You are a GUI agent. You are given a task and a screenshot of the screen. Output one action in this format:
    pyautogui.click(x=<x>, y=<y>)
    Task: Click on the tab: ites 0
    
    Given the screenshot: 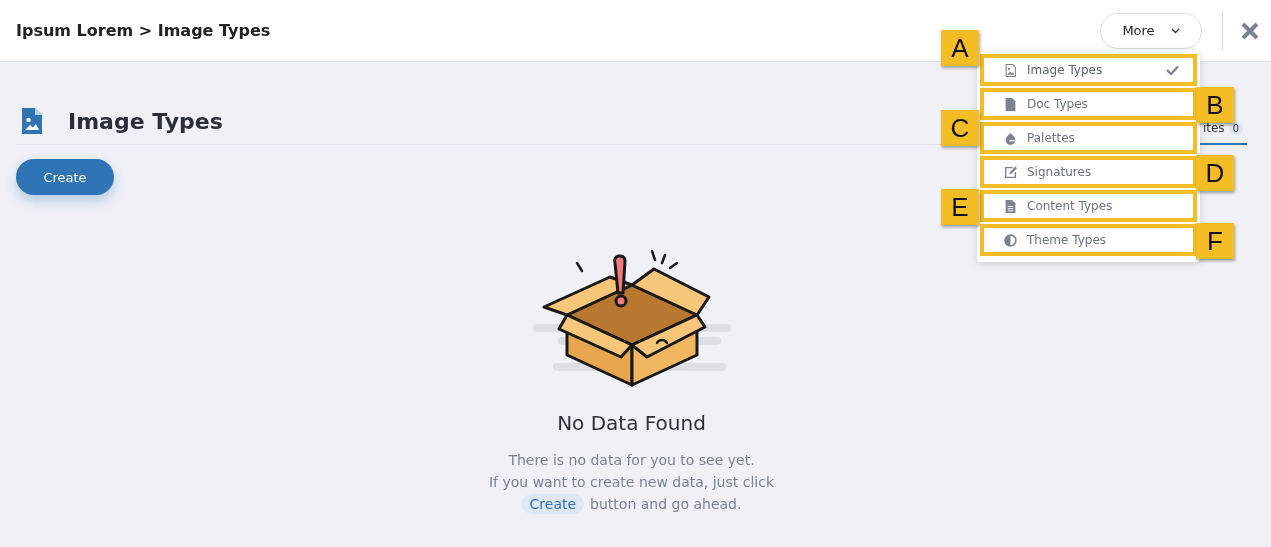 What is the action you would take?
    pyautogui.click(x=1222, y=133)
    